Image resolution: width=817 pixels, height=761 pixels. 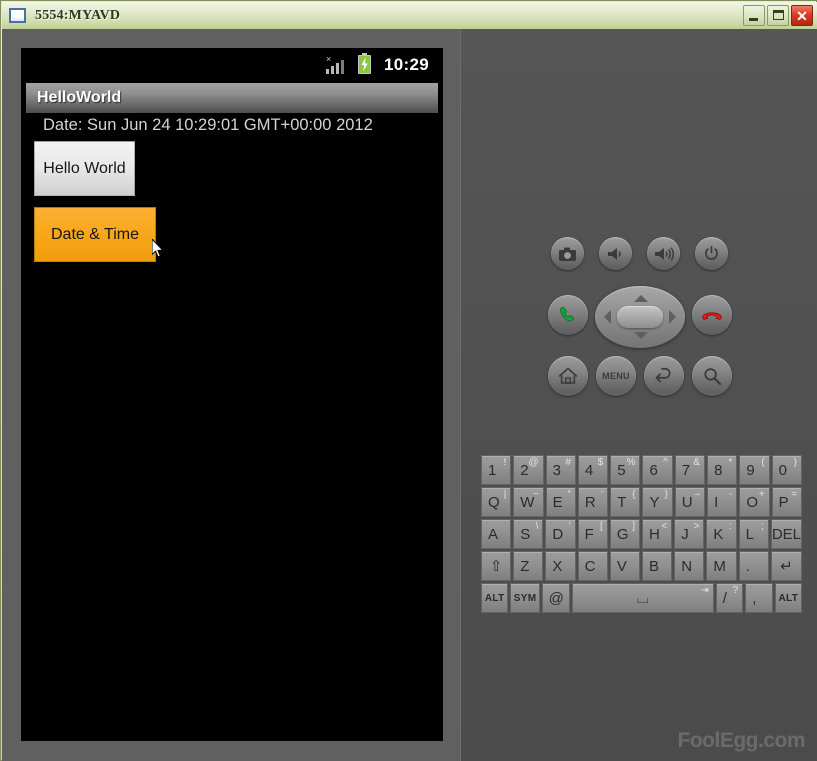 I want to click on key-s: S \, so click(x=528, y=534).